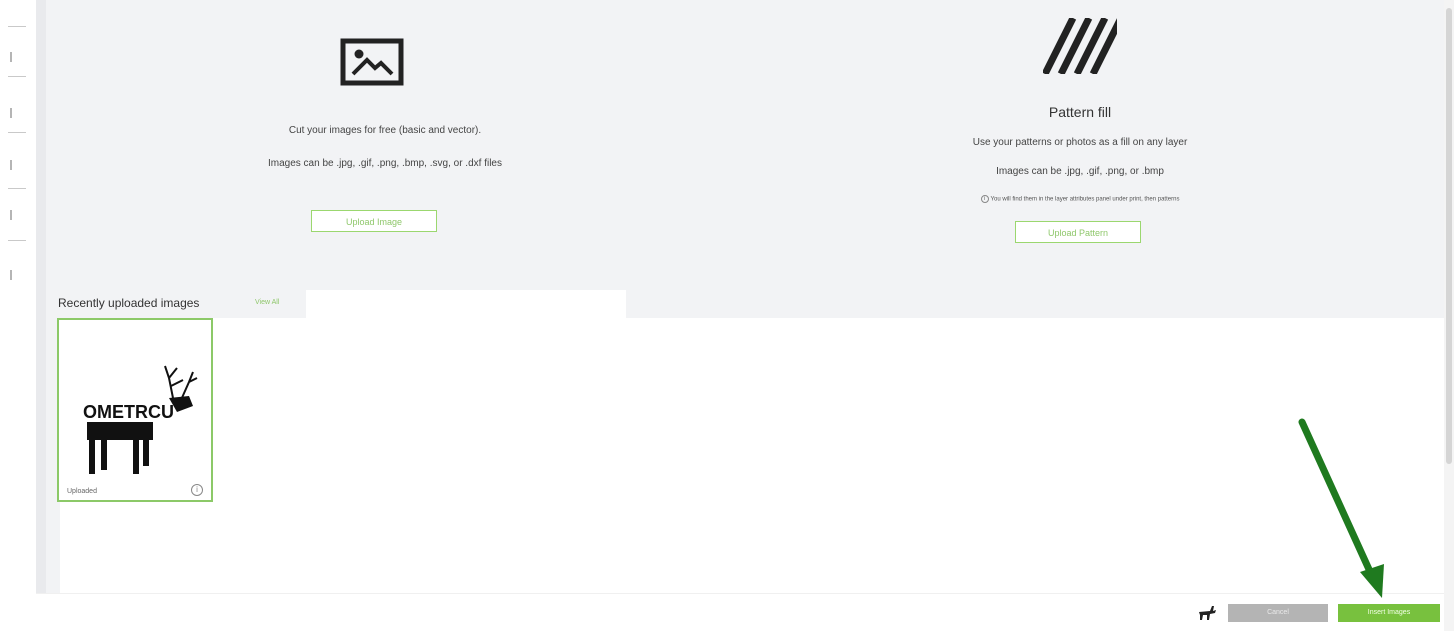 This screenshot has width=1454, height=632. Describe the element at coordinates (374, 221) in the screenshot. I see `upload-image-button: Upload Image` at that location.